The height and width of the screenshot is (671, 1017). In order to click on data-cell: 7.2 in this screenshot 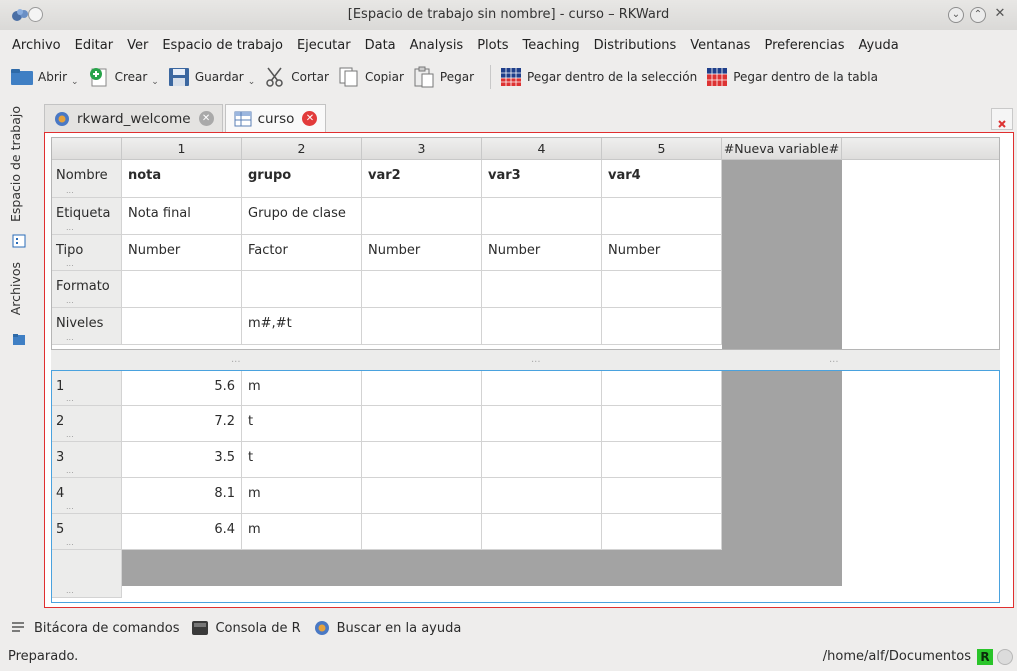, I will do `click(182, 424)`.